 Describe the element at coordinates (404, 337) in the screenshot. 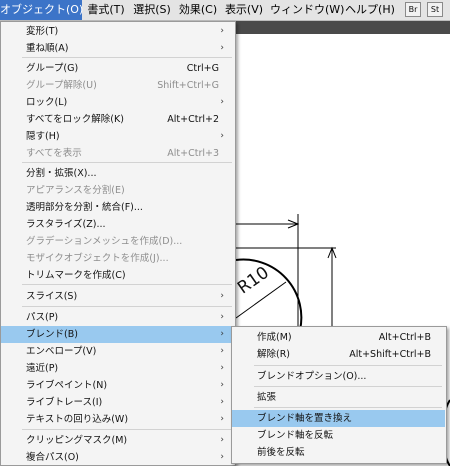

I see `menu-item-shortcut: Alt+Ctrl+B` at that location.